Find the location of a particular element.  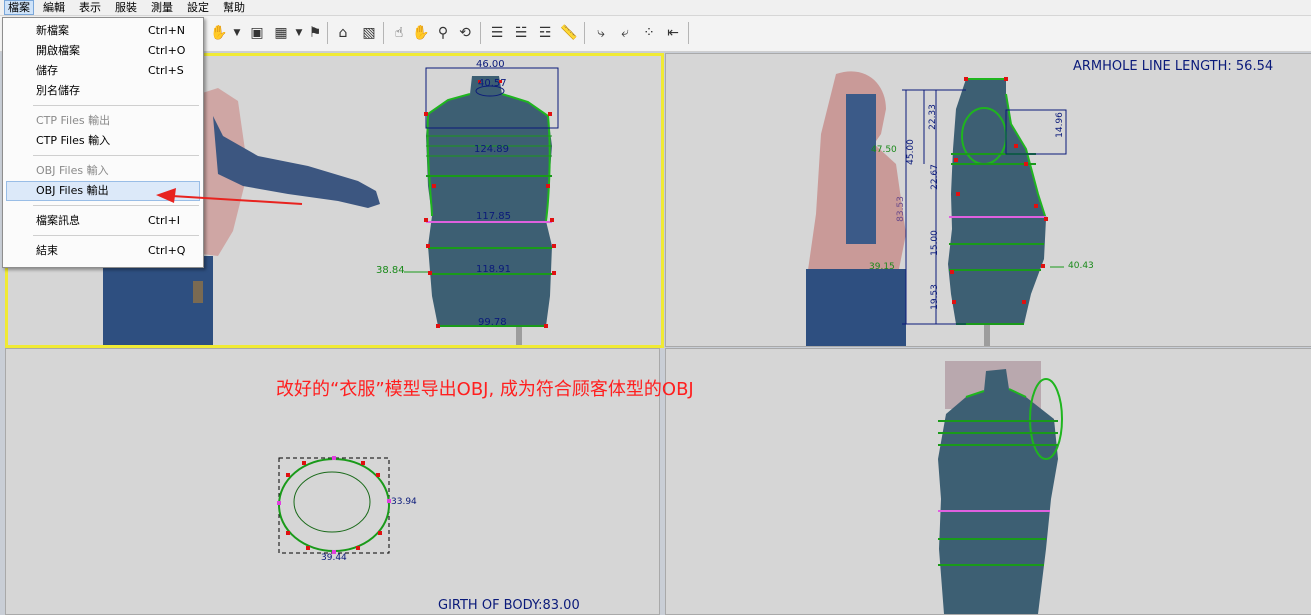

pan-icon: ✋ is located at coordinates (421, 33).